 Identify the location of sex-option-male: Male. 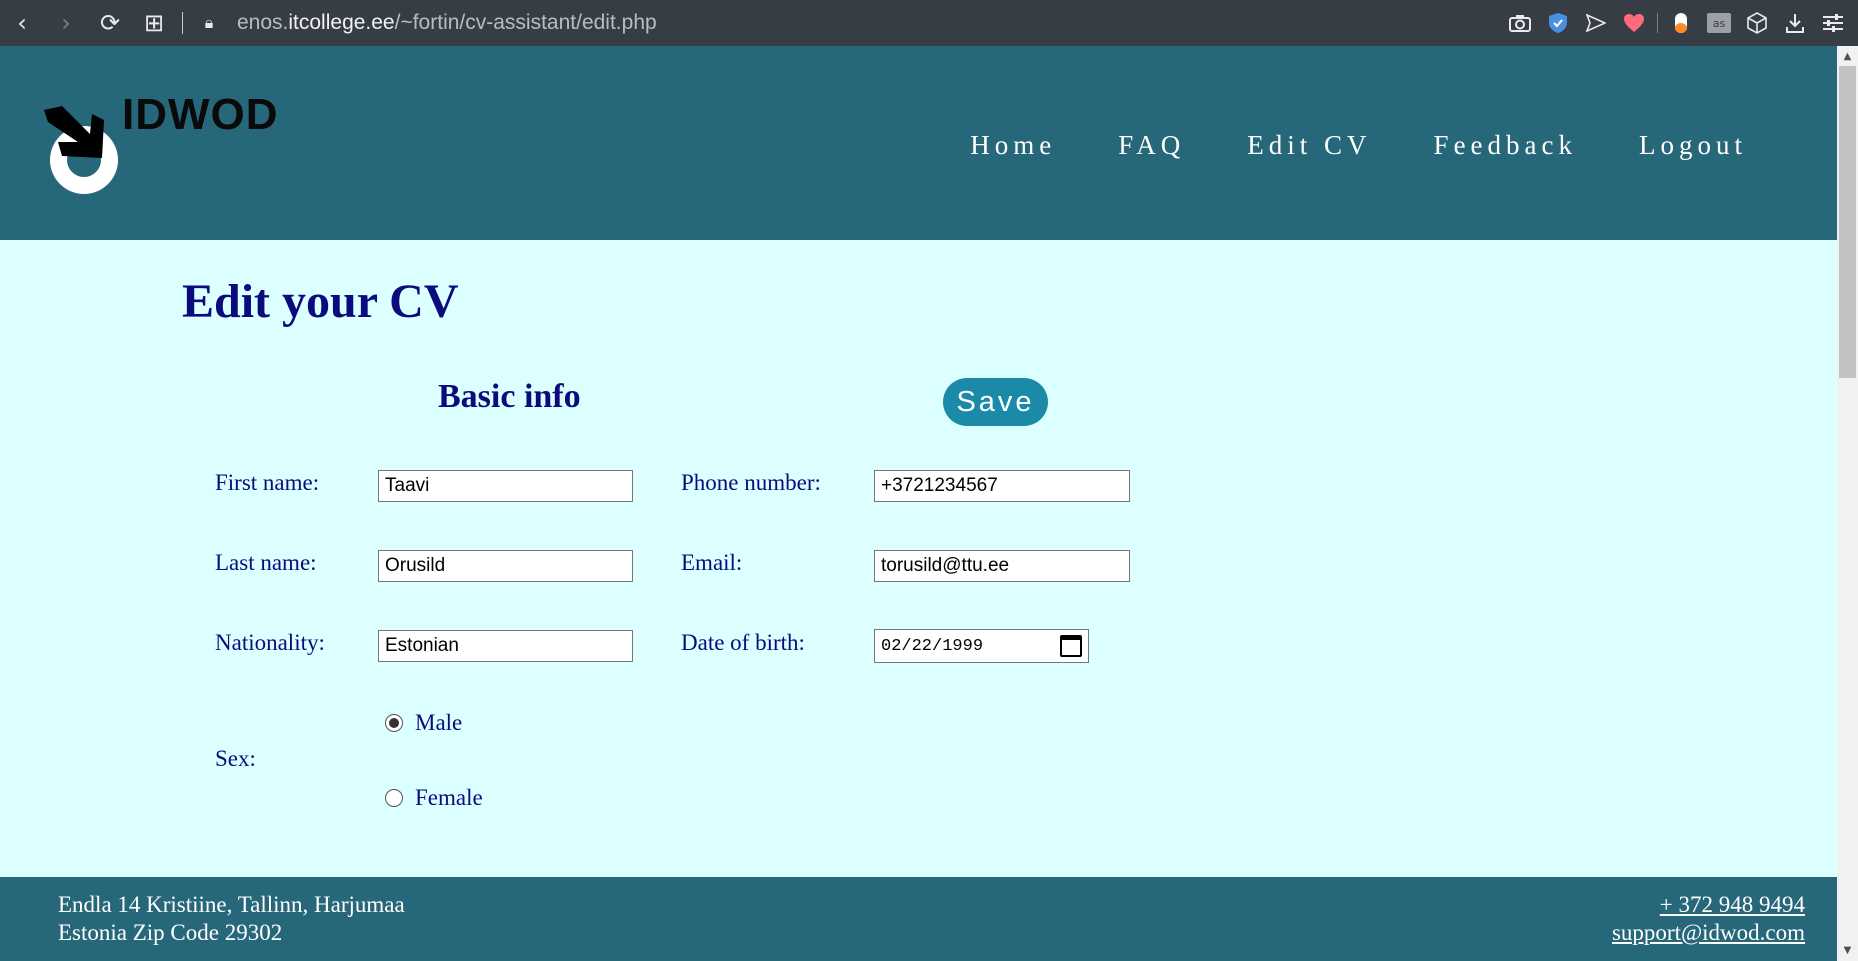
(423, 723).